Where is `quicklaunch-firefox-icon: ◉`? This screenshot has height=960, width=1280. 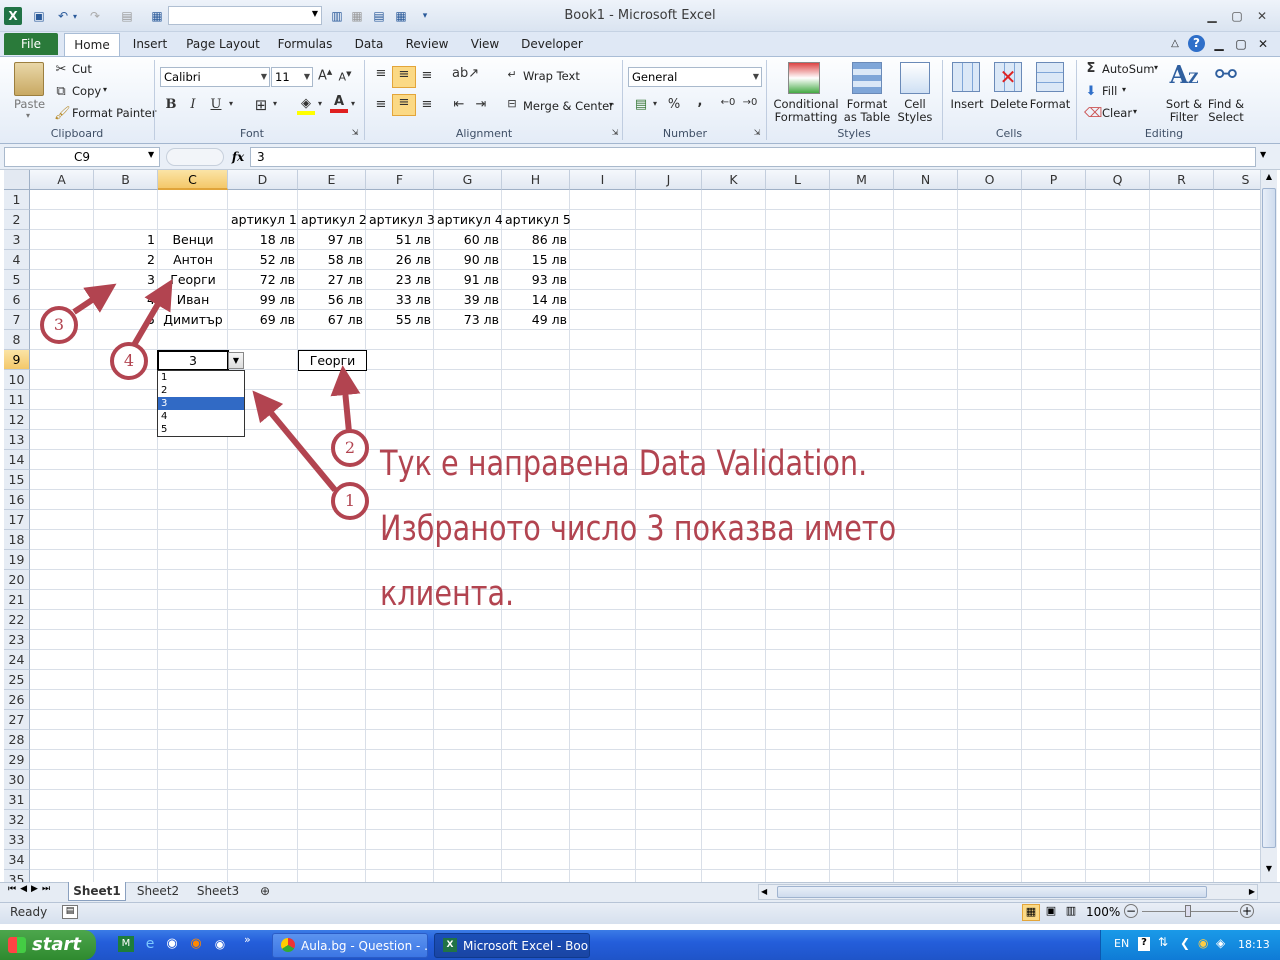 quicklaunch-firefox-icon: ◉ is located at coordinates (196, 944).